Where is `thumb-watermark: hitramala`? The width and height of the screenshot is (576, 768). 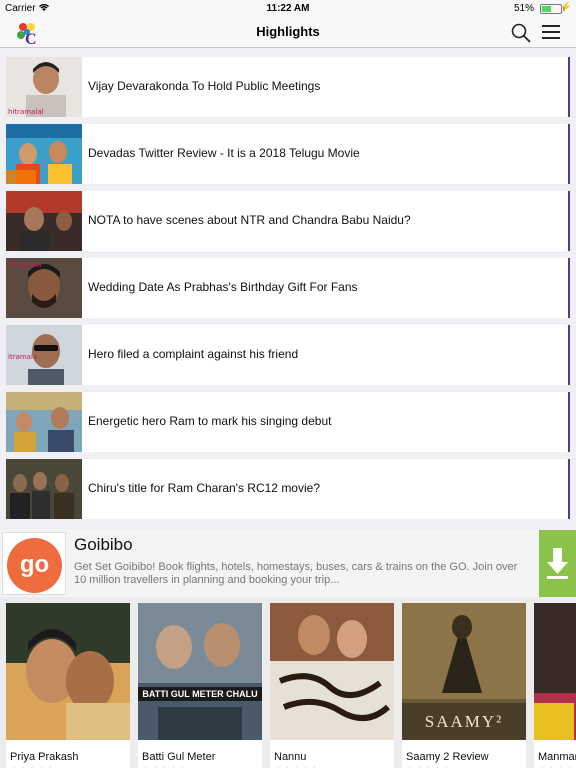
thumb-watermark: hitramala is located at coordinates (25, 265).